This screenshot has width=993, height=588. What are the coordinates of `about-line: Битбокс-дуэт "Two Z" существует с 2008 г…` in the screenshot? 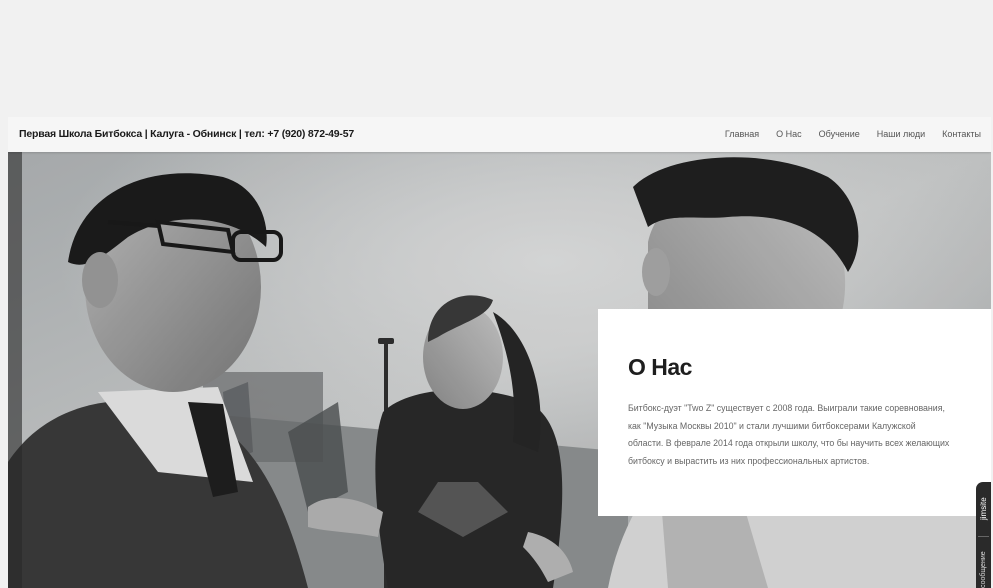 It's located at (786, 408).